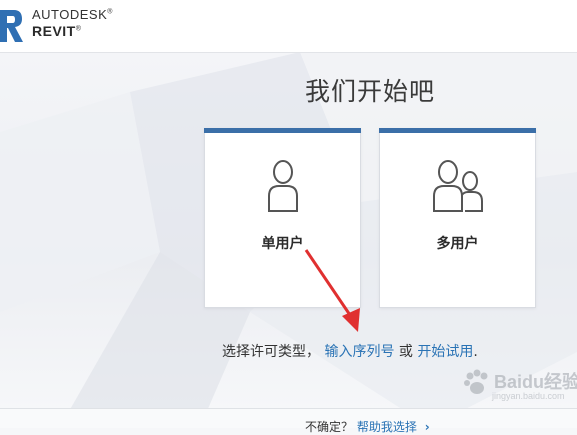  What do you see at coordinates (457, 218) in the screenshot?
I see `multi-user-card: 多用户` at bounding box center [457, 218].